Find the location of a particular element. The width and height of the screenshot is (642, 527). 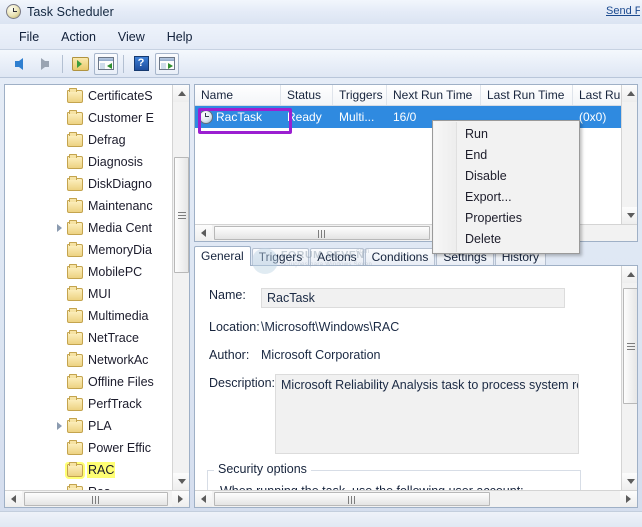

menu-view: View is located at coordinates (131, 37).